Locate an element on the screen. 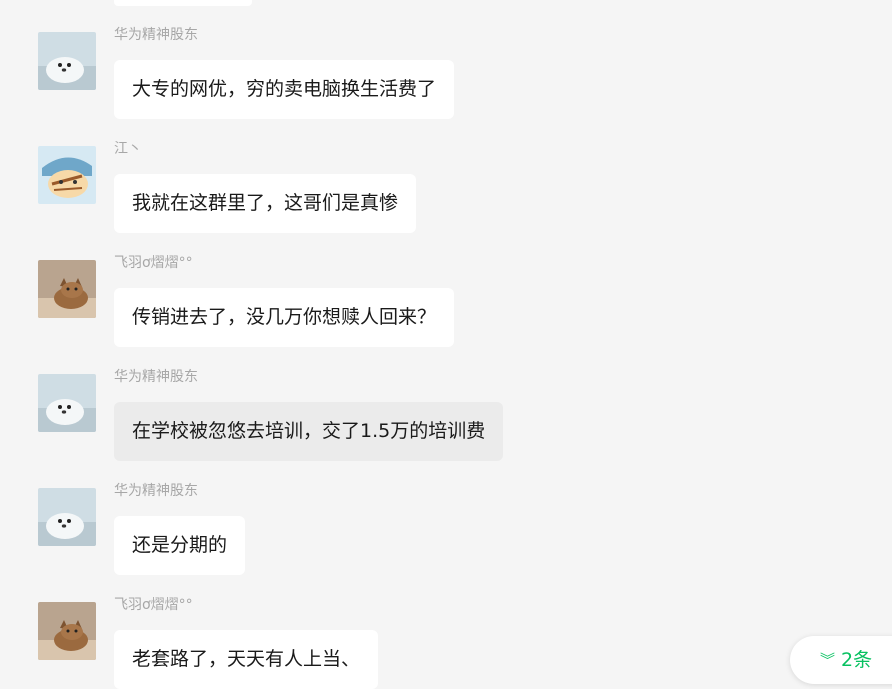 The width and height of the screenshot is (892, 689). message-bubble: 在学校被忽悠去培训，交了1.5万的培训费 is located at coordinates (309, 431).